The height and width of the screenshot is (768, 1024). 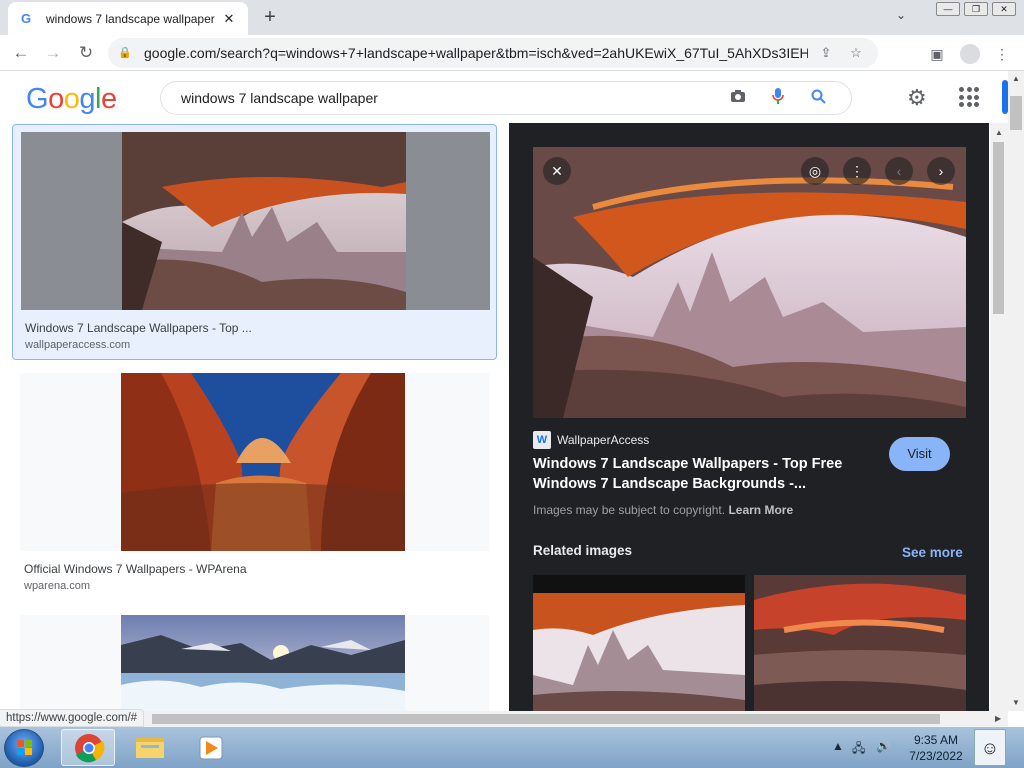 I want to click on visual-search-icon: ◎, so click(x=815, y=171).